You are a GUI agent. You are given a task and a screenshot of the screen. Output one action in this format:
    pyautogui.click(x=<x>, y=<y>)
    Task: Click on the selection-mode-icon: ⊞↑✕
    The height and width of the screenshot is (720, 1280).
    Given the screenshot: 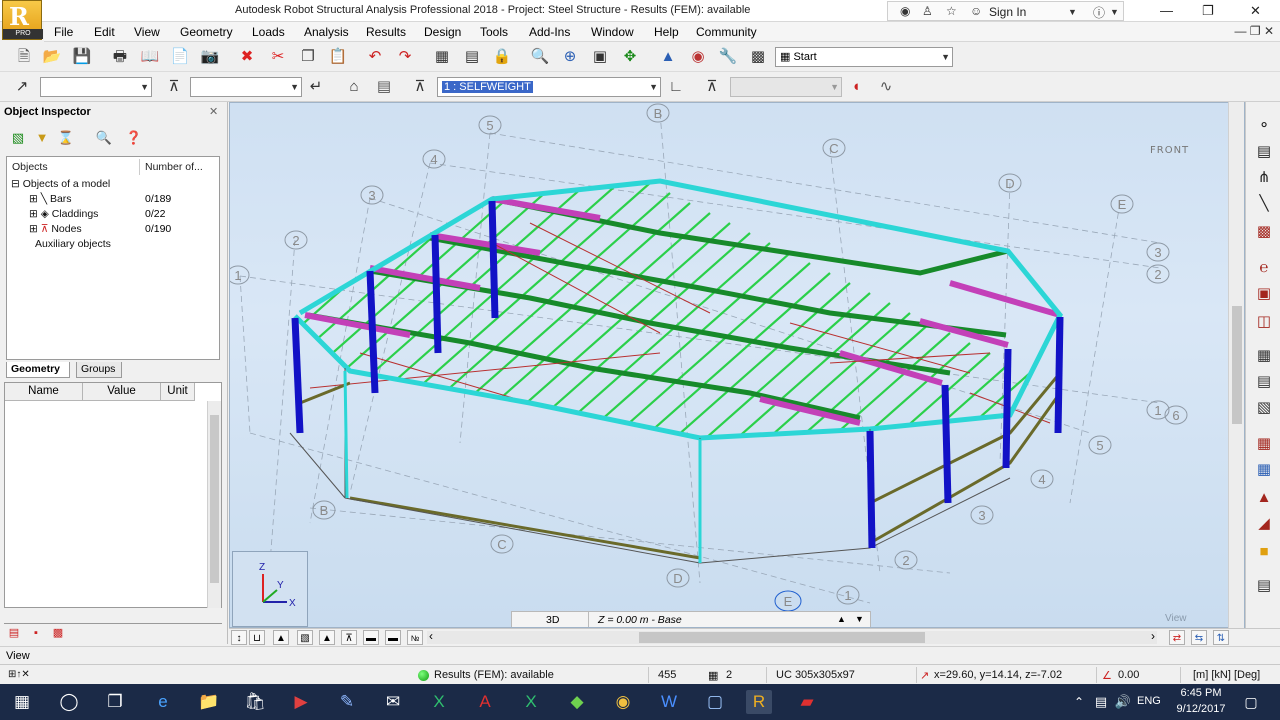 What is the action you would take?
    pyautogui.click(x=19, y=674)
    